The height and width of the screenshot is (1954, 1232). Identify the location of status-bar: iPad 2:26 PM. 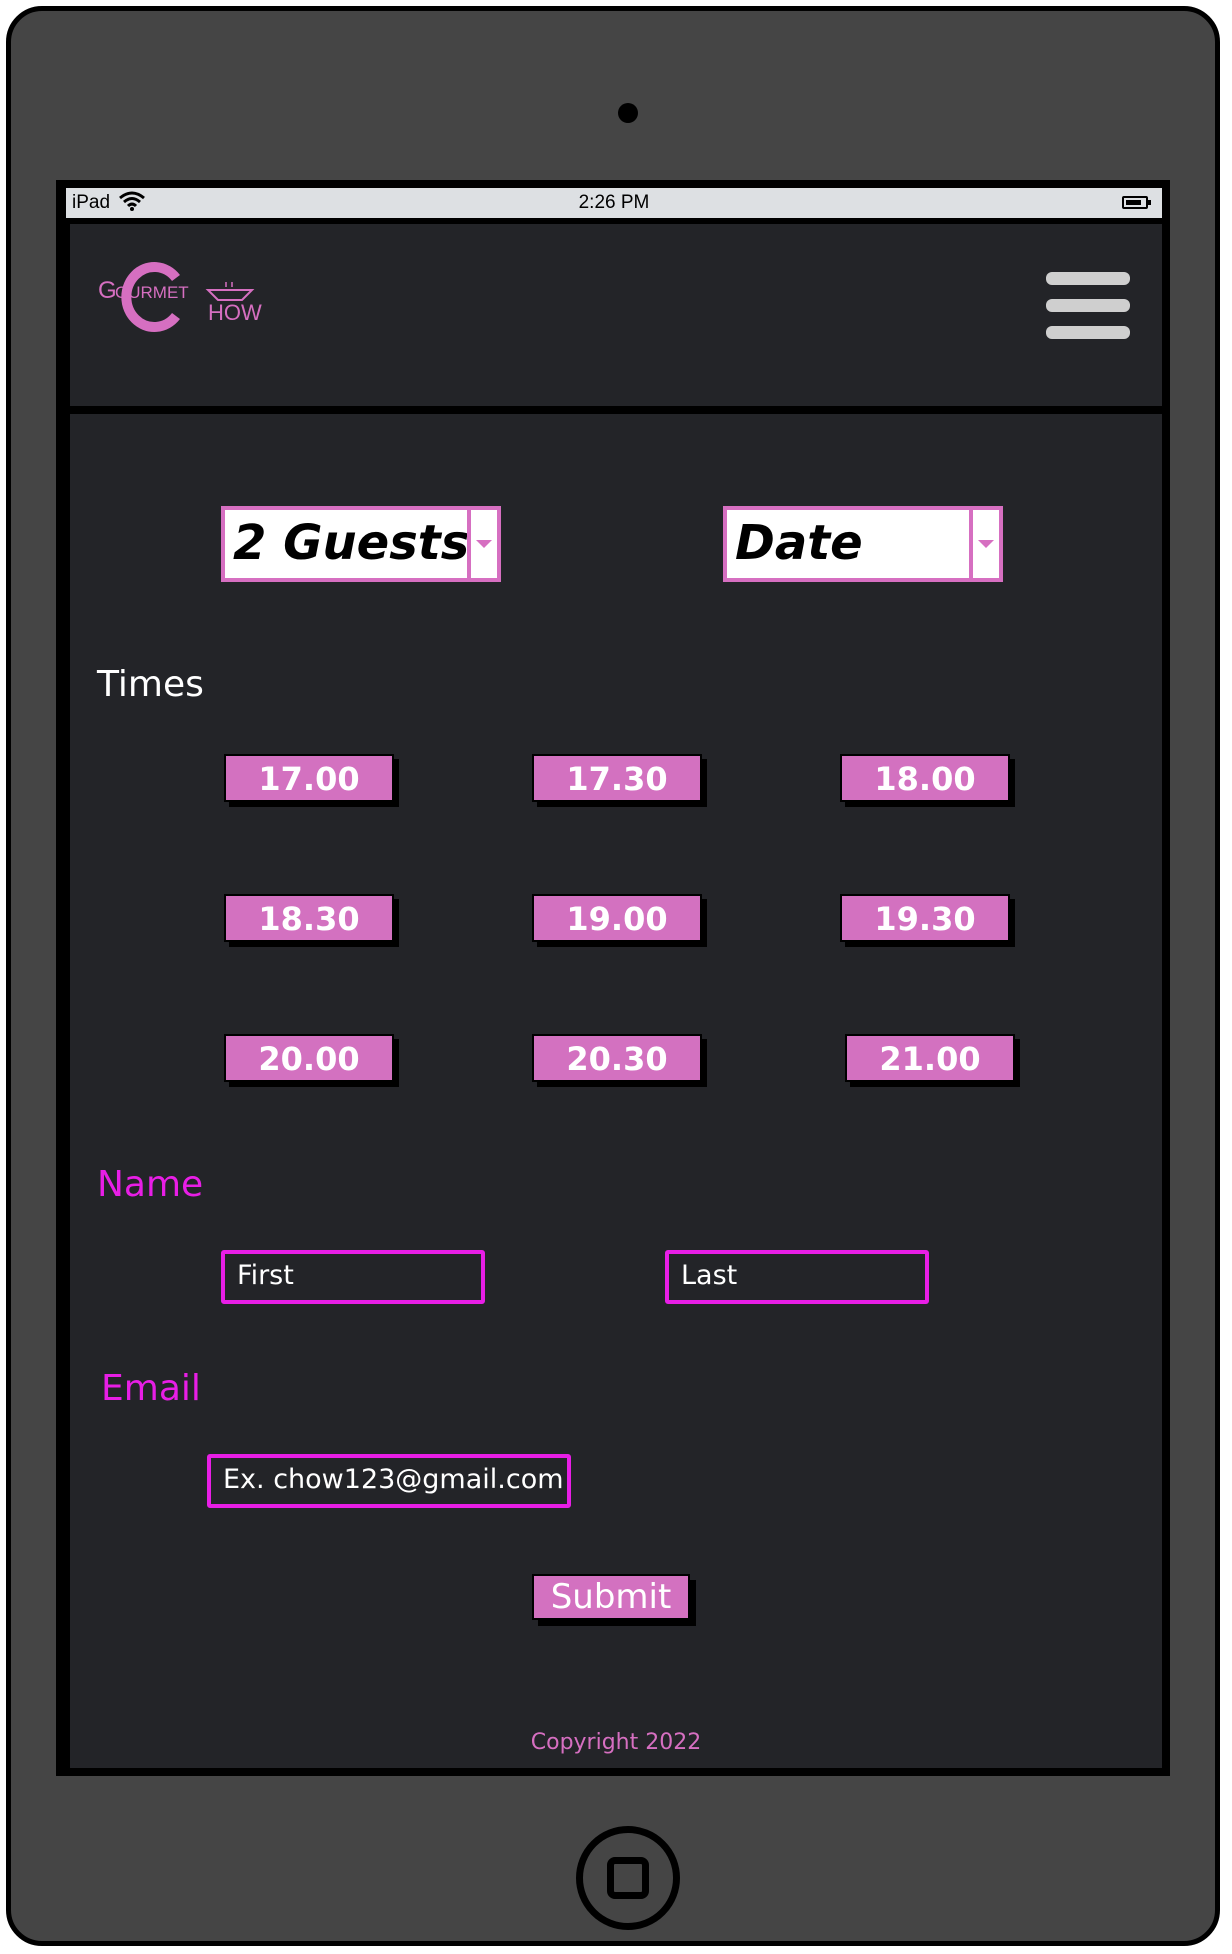
(614, 203).